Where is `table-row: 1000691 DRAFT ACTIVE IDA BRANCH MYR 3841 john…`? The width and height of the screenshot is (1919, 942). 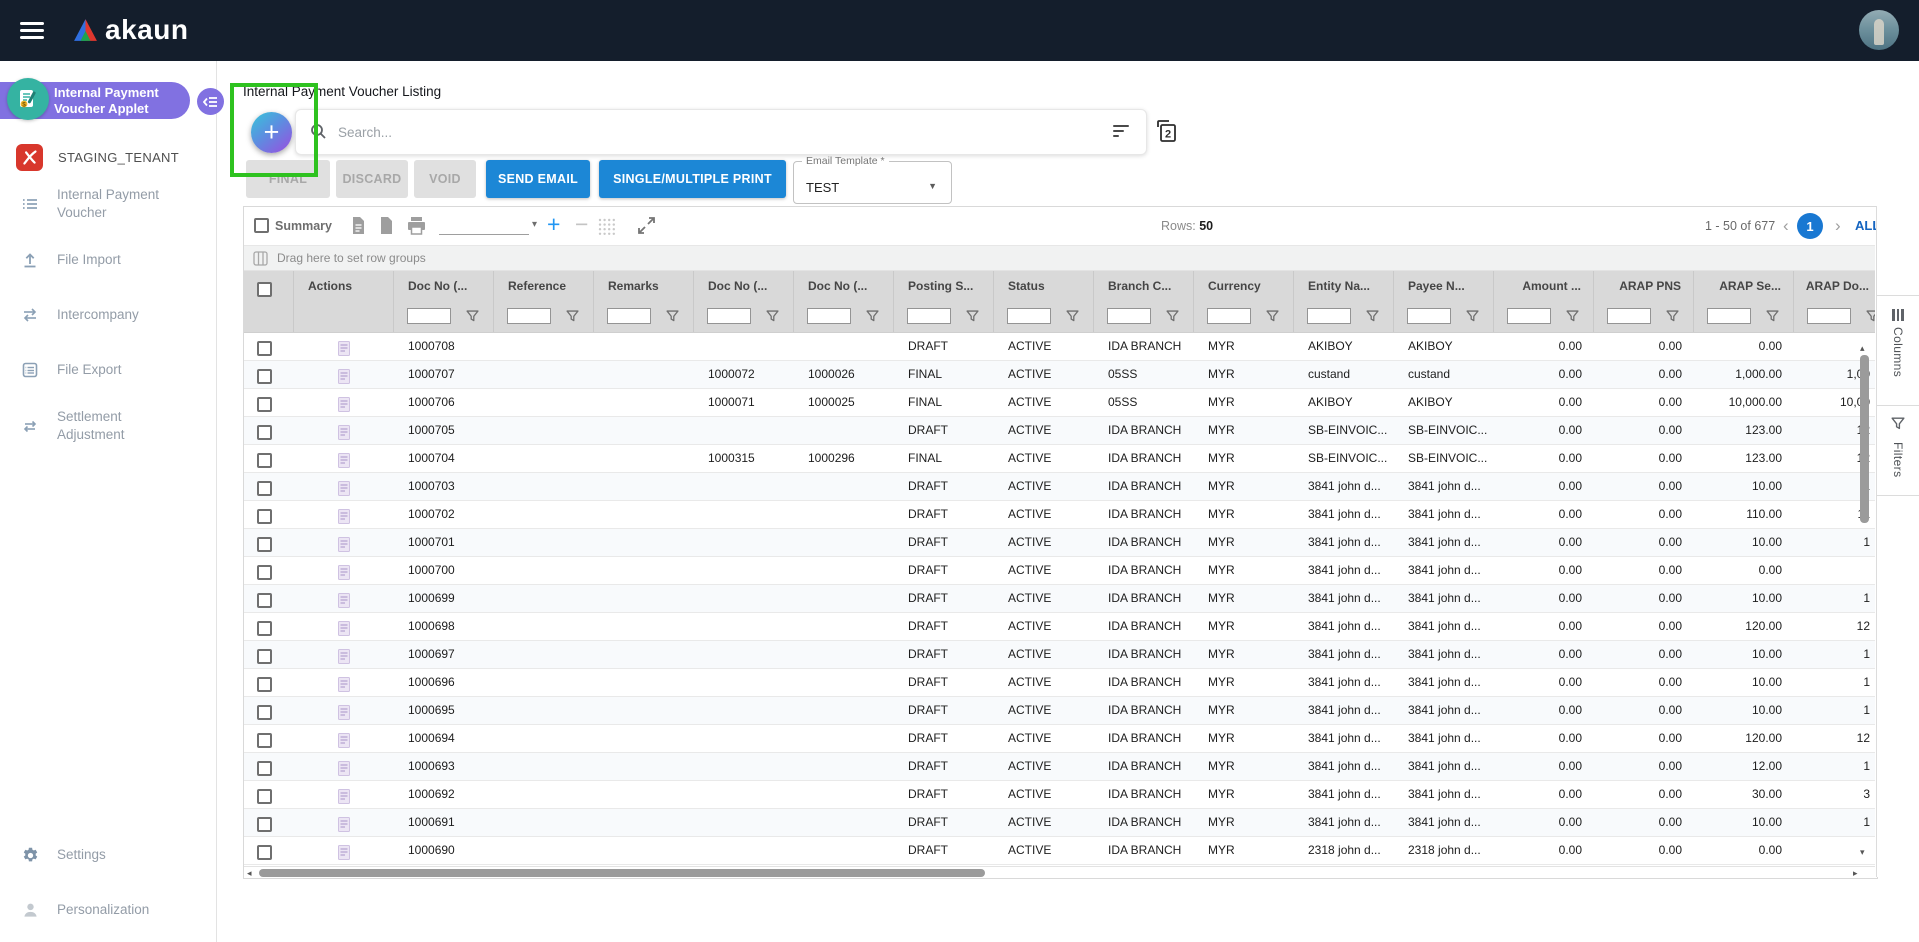 table-row: 1000691 DRAFT ACTIVE IDA BRANCH MYR 3841 john… is located at coordinates (1059, 823).